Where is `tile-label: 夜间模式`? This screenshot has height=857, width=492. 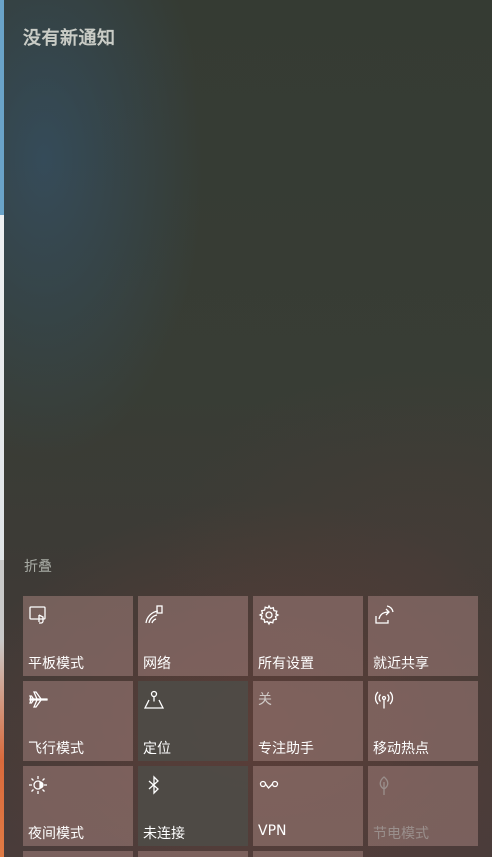 tile-label: 夜间模式 is located at coordinates (56, 834).